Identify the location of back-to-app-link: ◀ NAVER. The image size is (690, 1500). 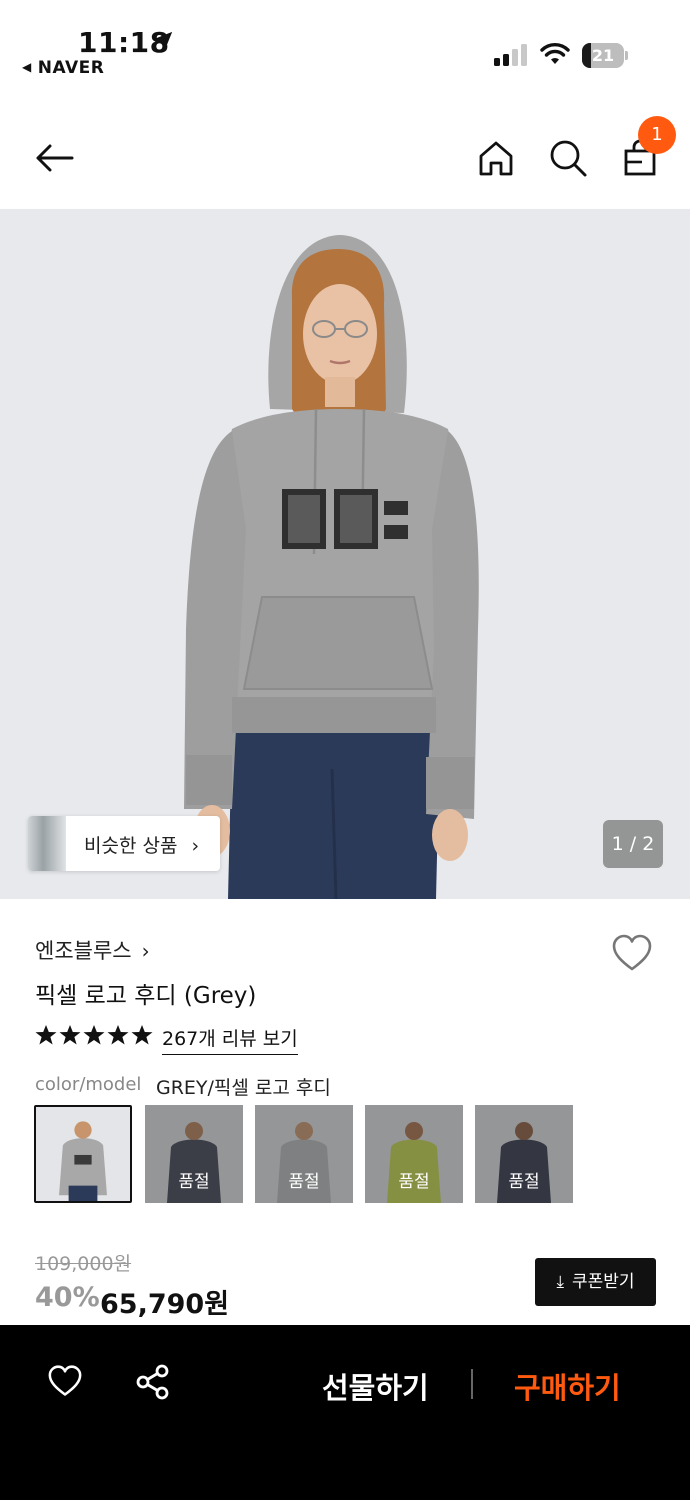
(63, 68).